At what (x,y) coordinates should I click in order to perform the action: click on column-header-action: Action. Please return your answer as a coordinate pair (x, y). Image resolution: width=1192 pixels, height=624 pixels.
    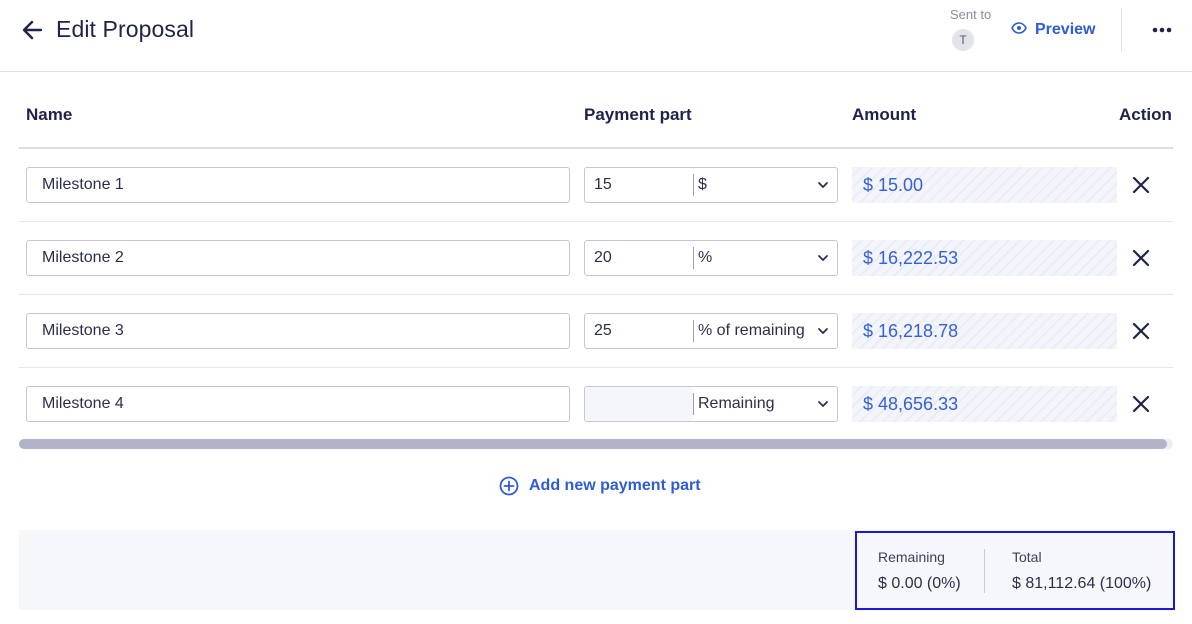
    Looking at the image, I should click on (1145, 114).